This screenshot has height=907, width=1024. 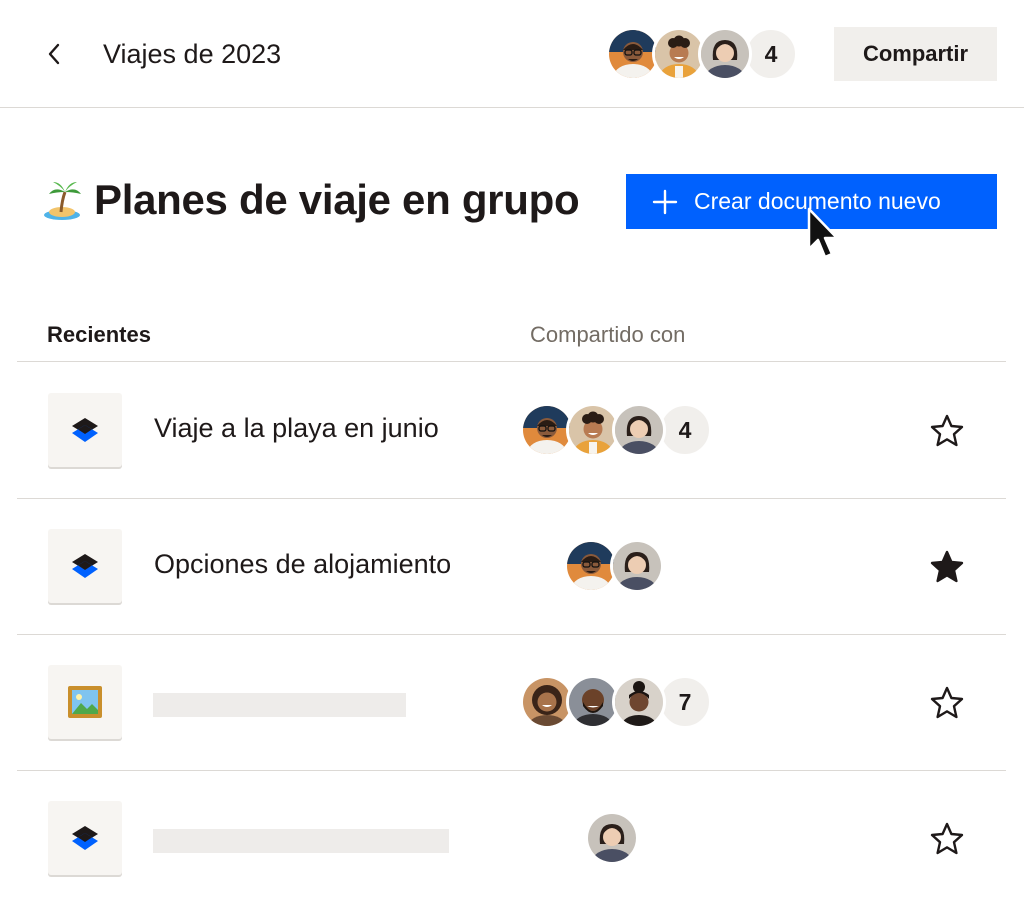 What do you see at coordinates (337, 199) in the screenshot?
I see `page-title: Planes de viaje en grupo` at bounding box center [337, 199].